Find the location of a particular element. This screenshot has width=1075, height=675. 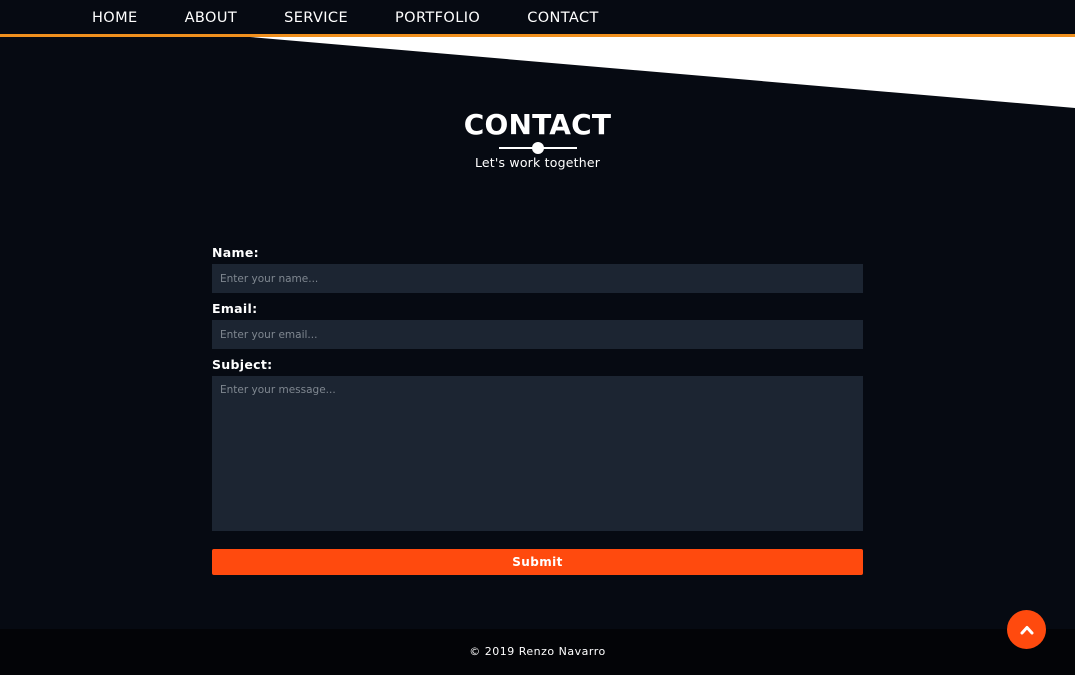

copyright-text: © 2019 Renzo Navarro is located at coordinates (537, 651).